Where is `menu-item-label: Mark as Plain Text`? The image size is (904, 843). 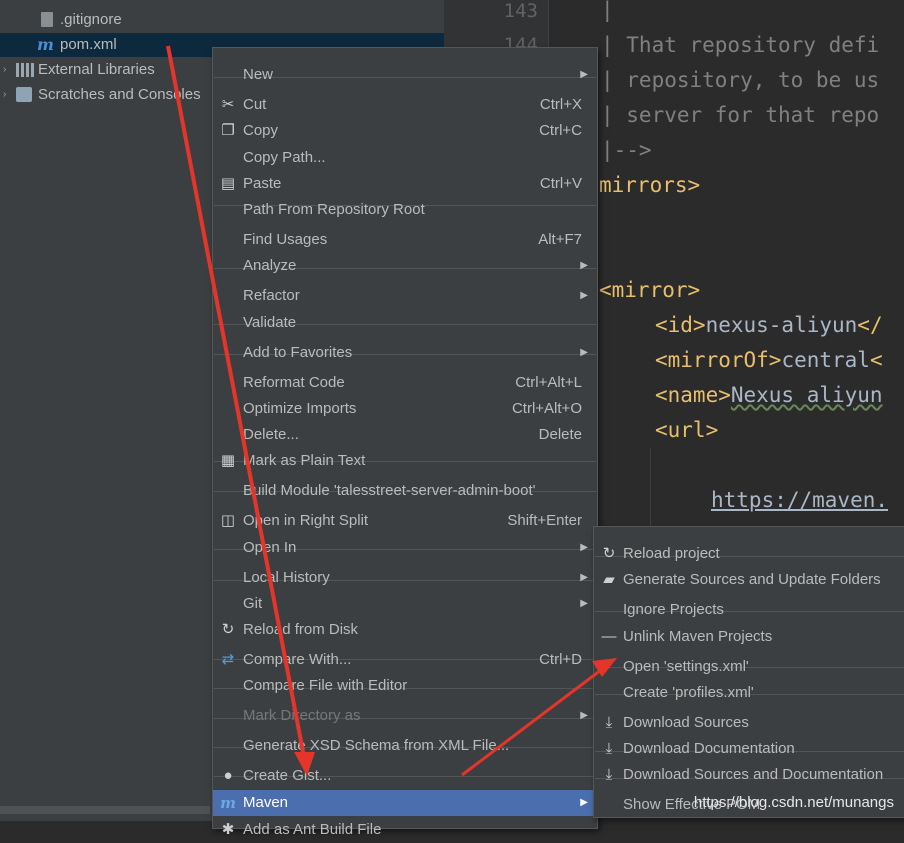
menu-item-label: Mark as Plain Text is located at coordinates (304, 460).